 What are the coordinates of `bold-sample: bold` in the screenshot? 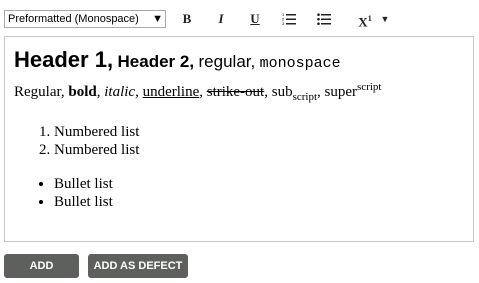 It's located at (82, 92).